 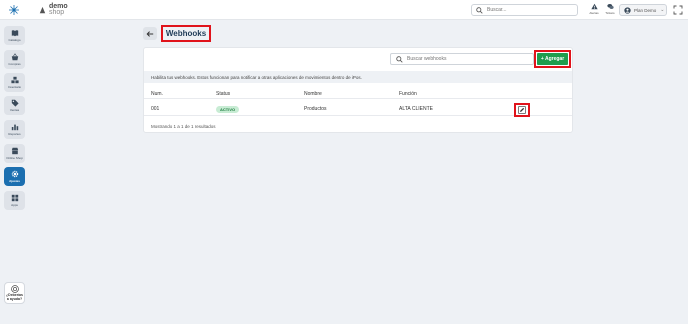 I want to click on edit-button, so click(x=522, y=110).